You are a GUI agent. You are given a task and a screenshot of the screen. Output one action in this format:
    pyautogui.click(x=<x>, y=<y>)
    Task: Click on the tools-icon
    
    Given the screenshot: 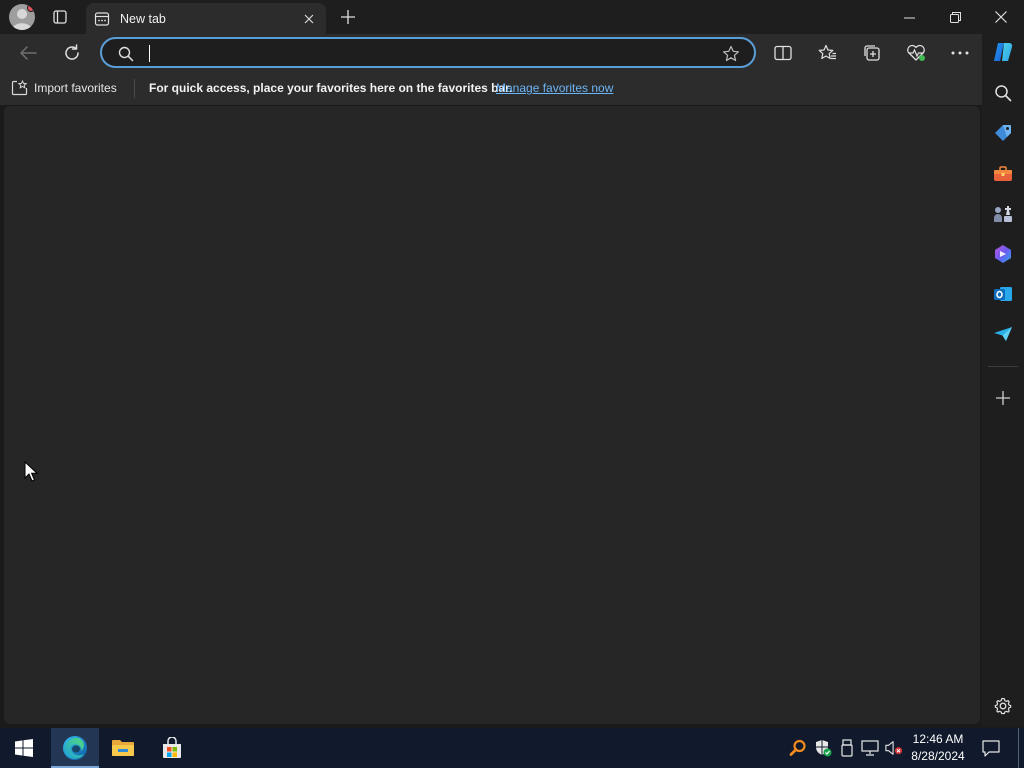 What is the action you would take?
    pyautogui.click(x=1003, y=173)
    